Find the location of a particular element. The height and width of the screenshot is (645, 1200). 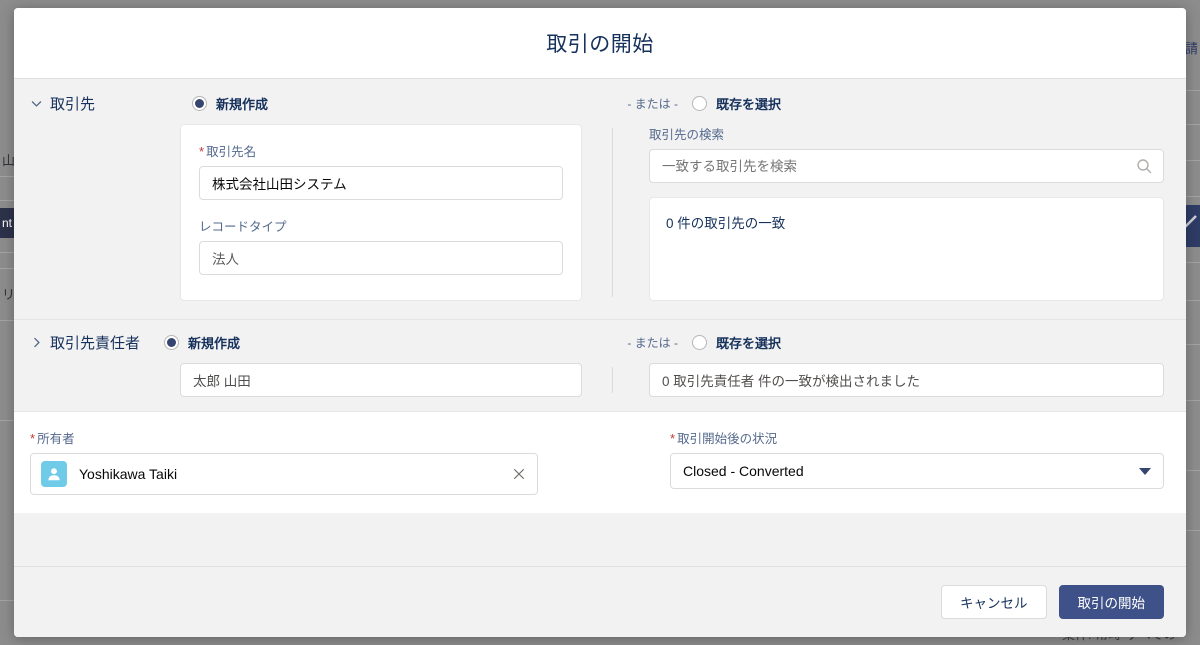

account-search-label: 取引先の検索 is located at coordinates (687, 135).